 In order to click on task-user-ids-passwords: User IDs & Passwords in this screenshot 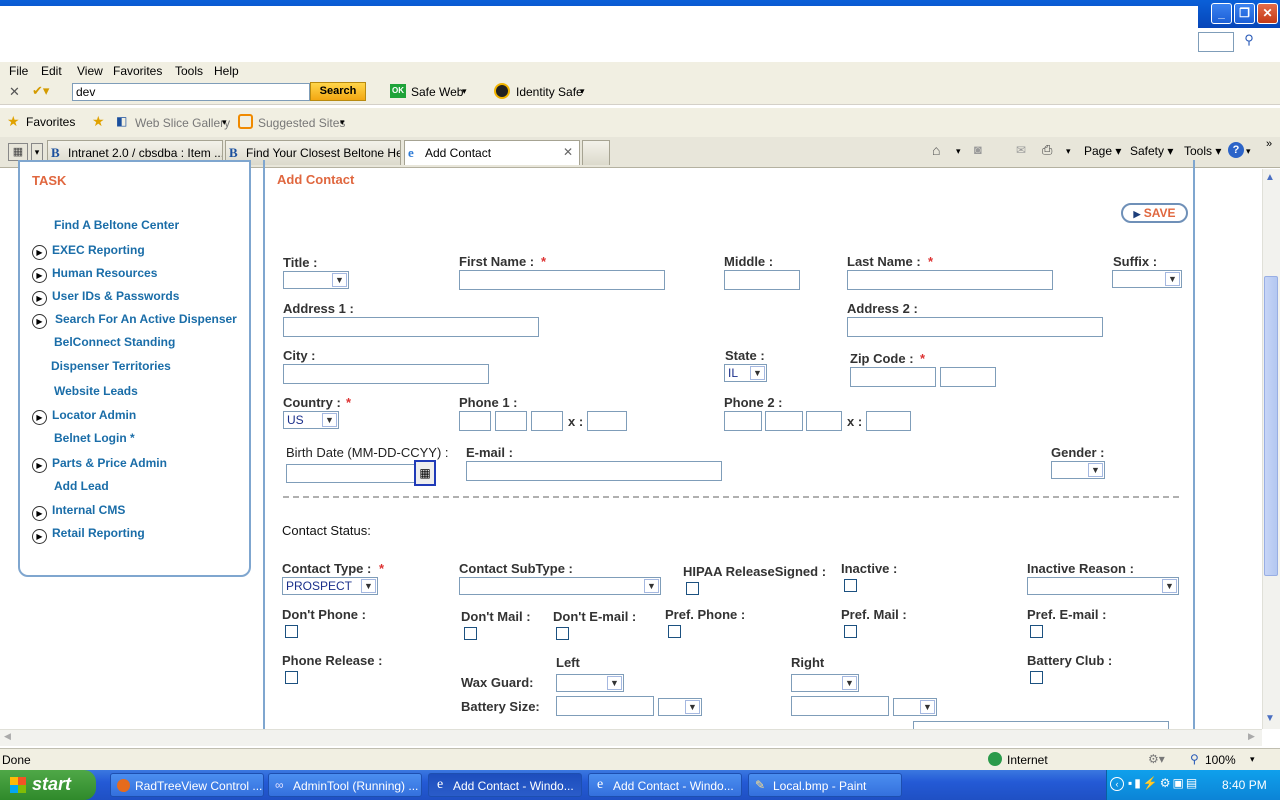, I will do `click(115, 296)`.